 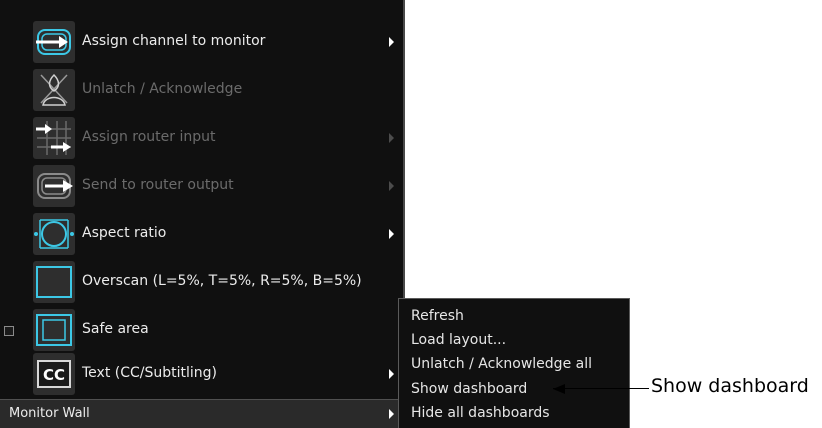 I want to click on submenu-item-refresh: Refresh, so click(x=437, y=316).